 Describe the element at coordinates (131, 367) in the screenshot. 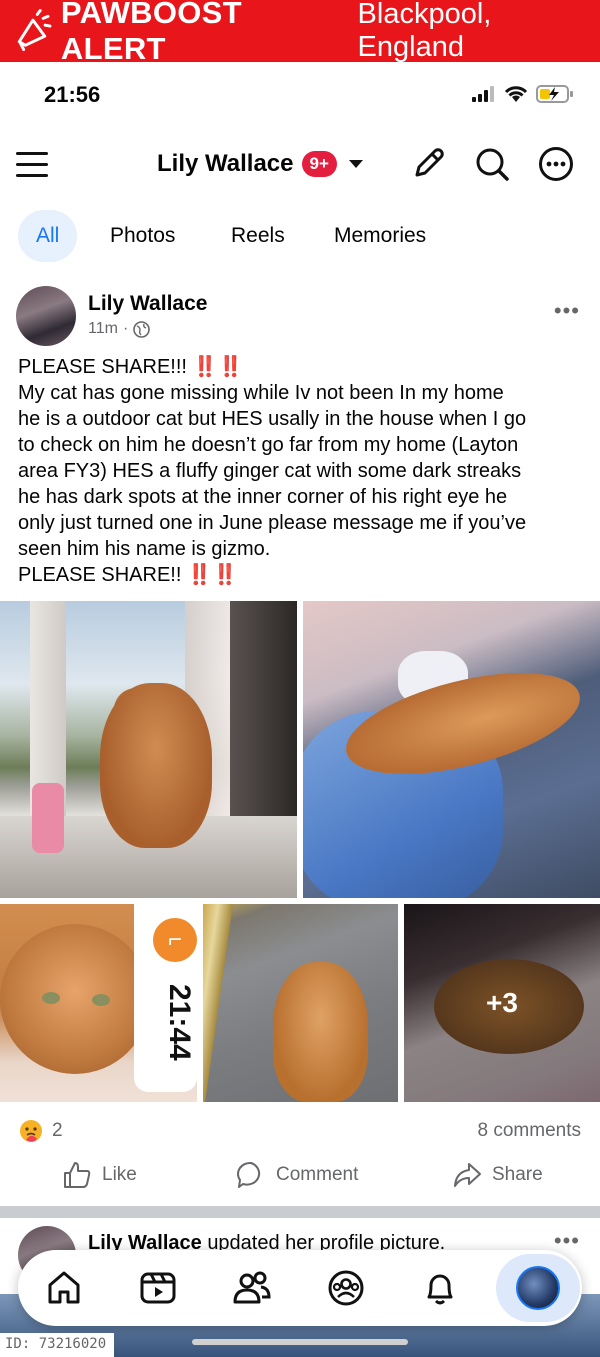

I see `post-line: PLEASE SHARE!!! ‼️‼️` at that location.